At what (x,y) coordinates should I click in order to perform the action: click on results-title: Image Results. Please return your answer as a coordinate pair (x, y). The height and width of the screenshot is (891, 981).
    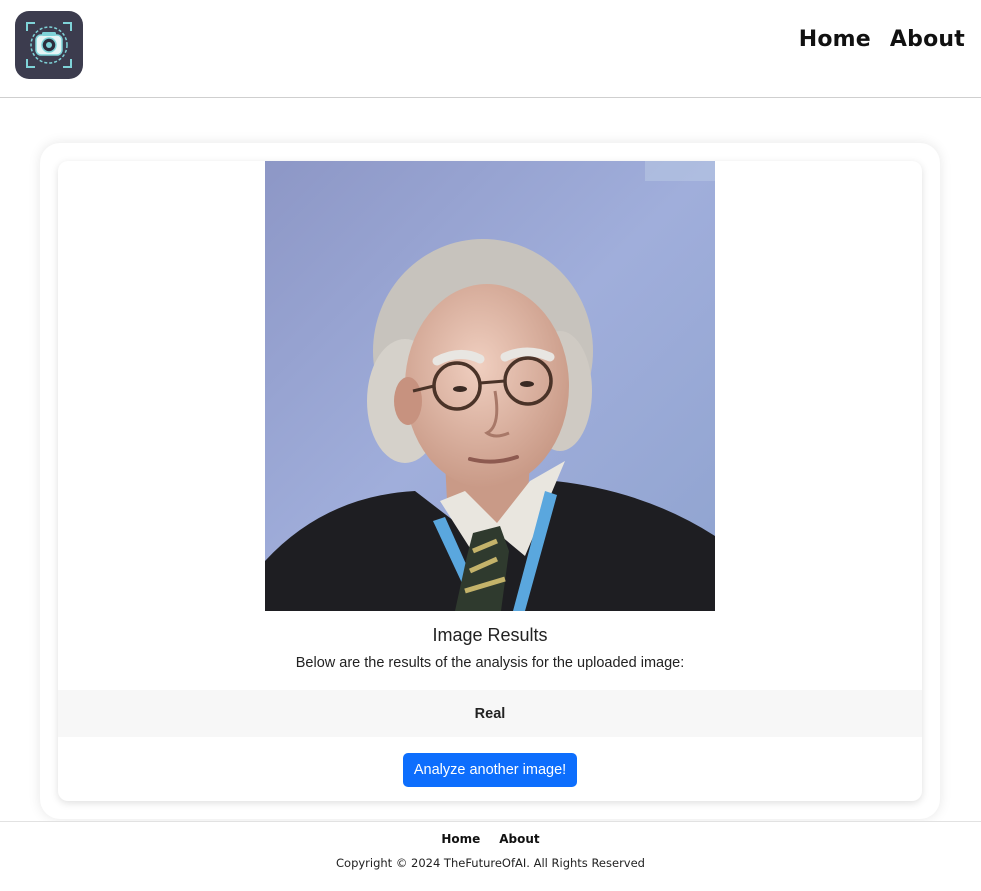
    Looking at the image, I should click on (490, 635).